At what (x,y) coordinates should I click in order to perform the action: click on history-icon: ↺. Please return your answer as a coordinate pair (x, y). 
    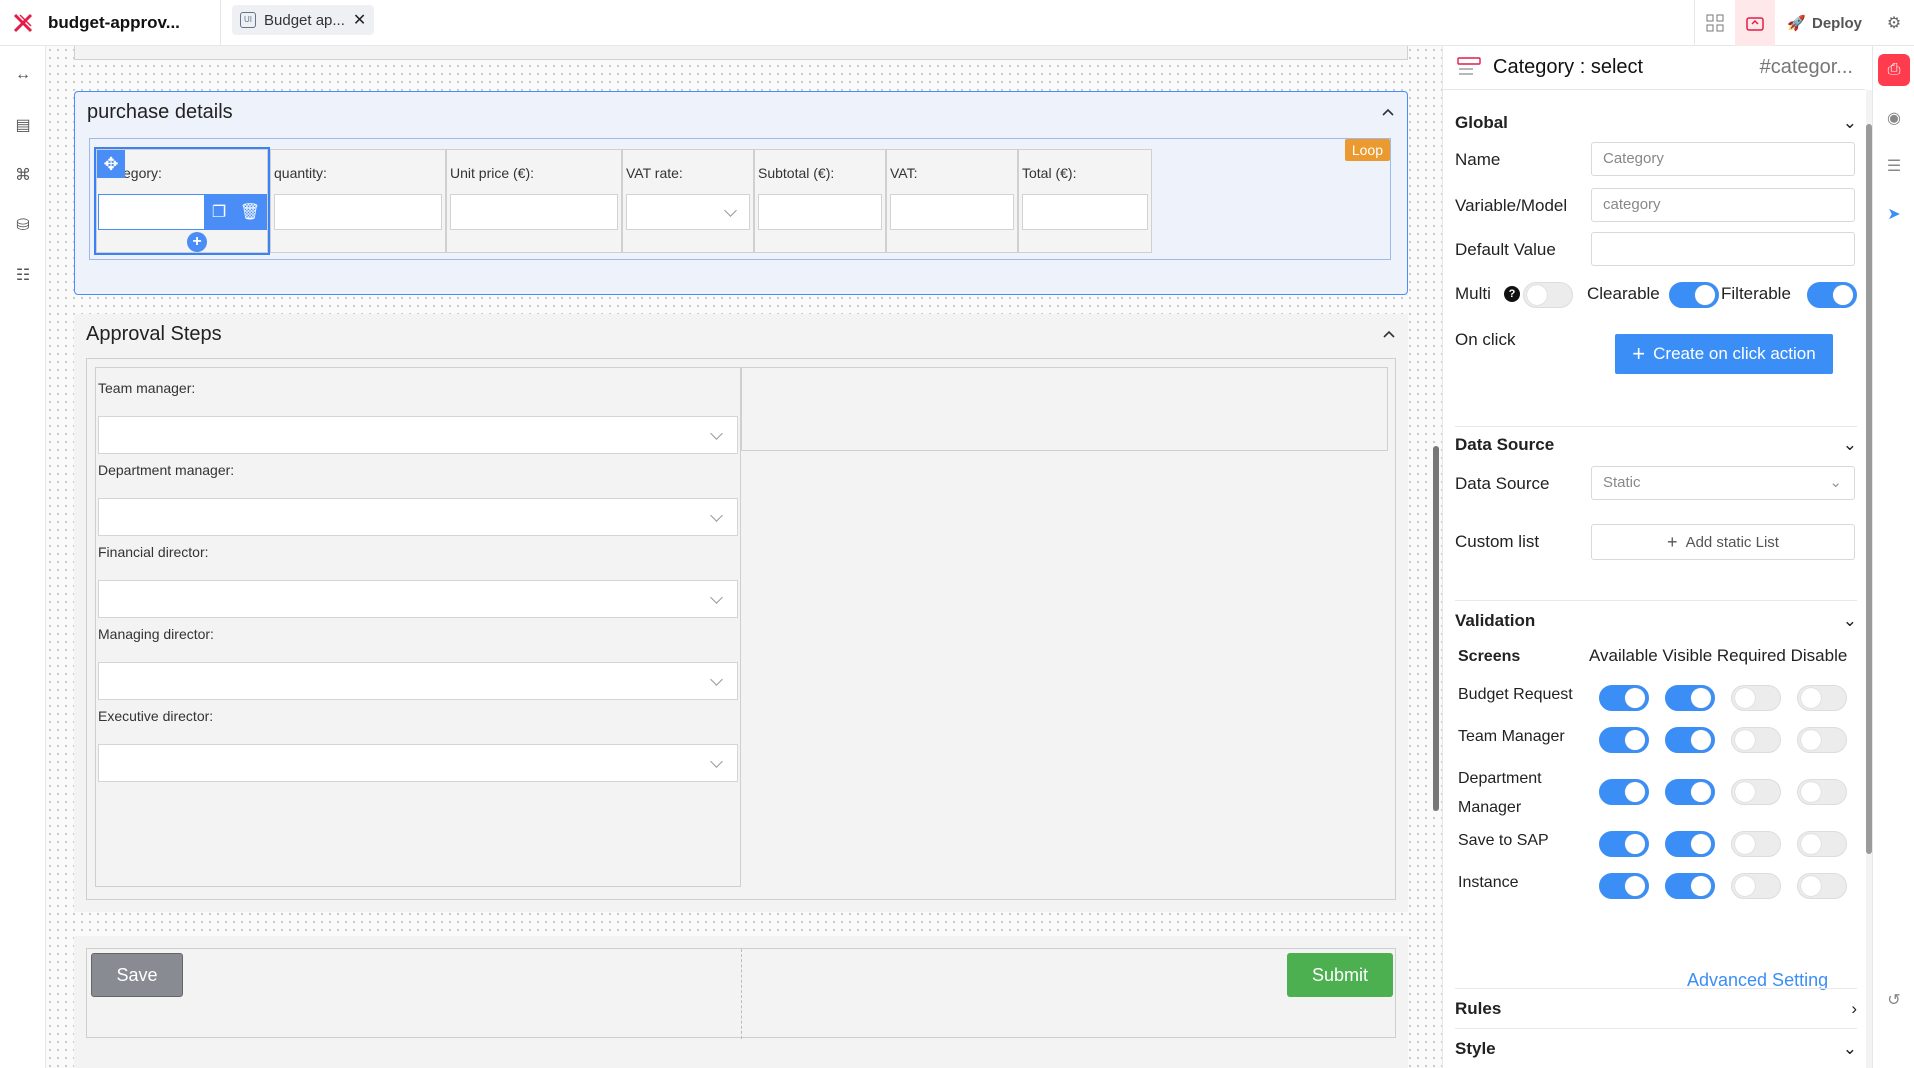
    Looking at the image, I should click on (1893, 1000).